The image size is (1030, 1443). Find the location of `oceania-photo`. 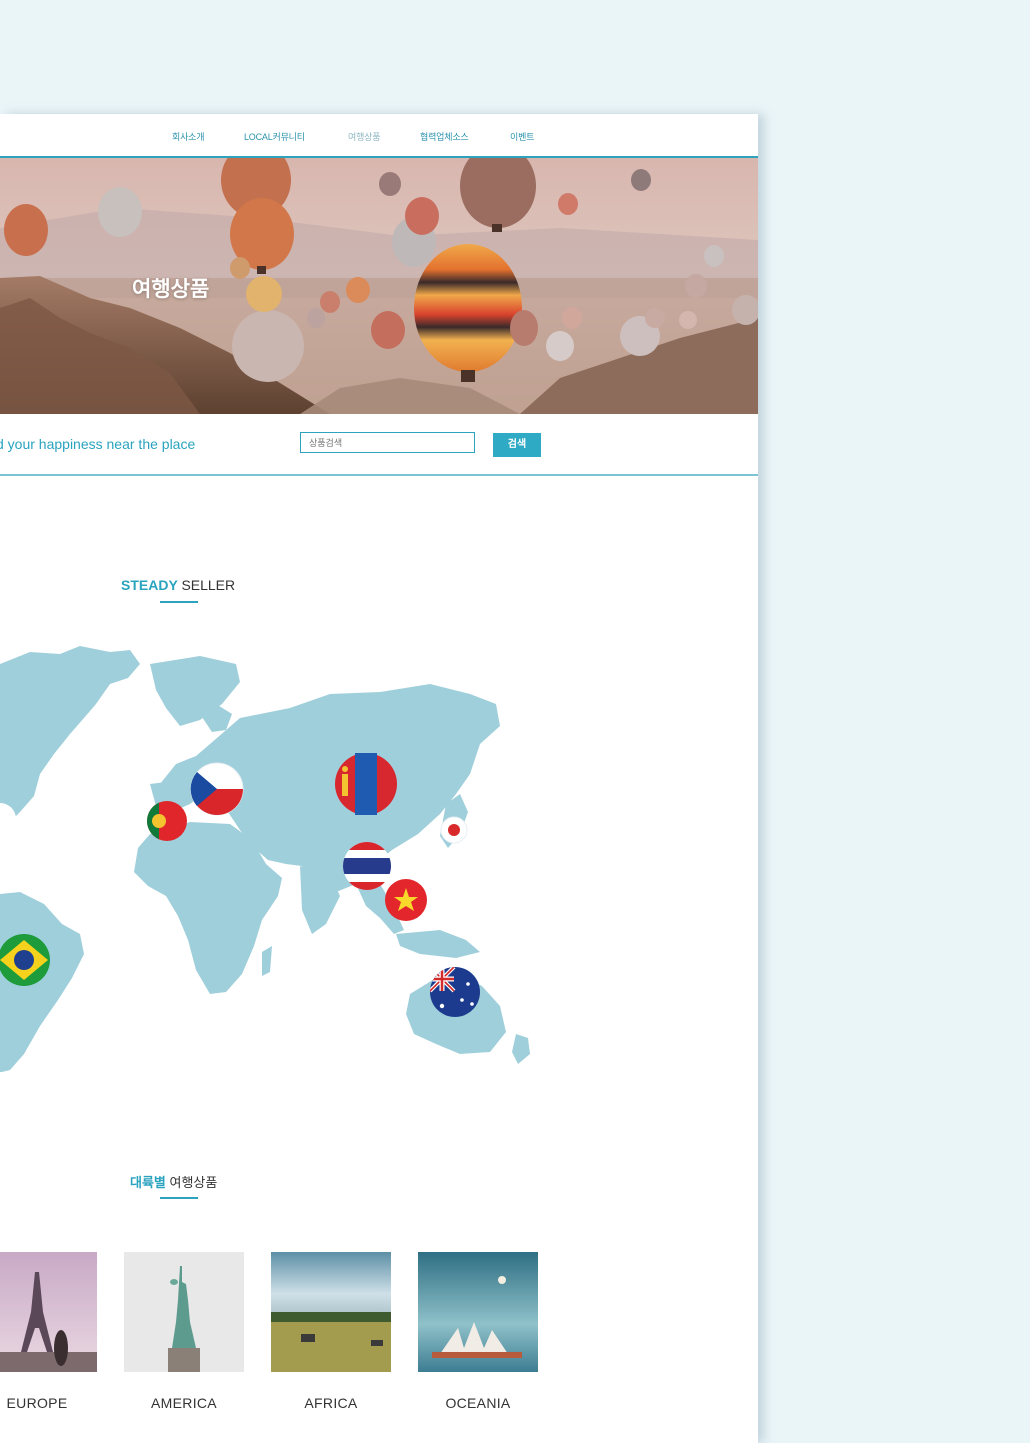

oceania-photo is located at coordinates (478, 1312).